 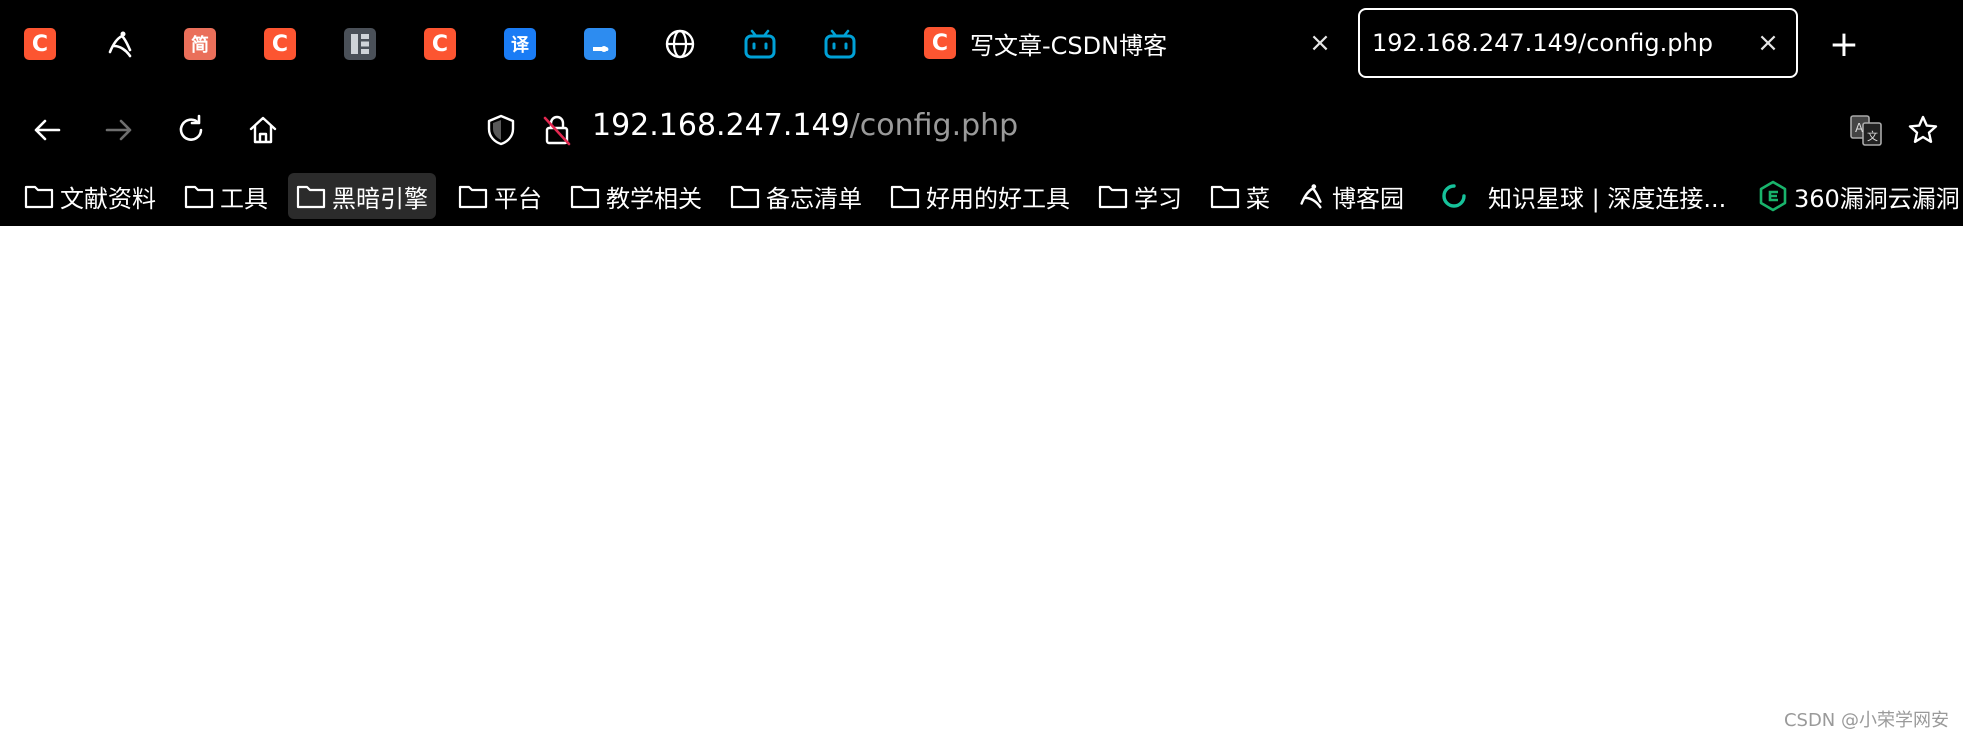 I want to click on reload-icon, so click(x=191, y=127).